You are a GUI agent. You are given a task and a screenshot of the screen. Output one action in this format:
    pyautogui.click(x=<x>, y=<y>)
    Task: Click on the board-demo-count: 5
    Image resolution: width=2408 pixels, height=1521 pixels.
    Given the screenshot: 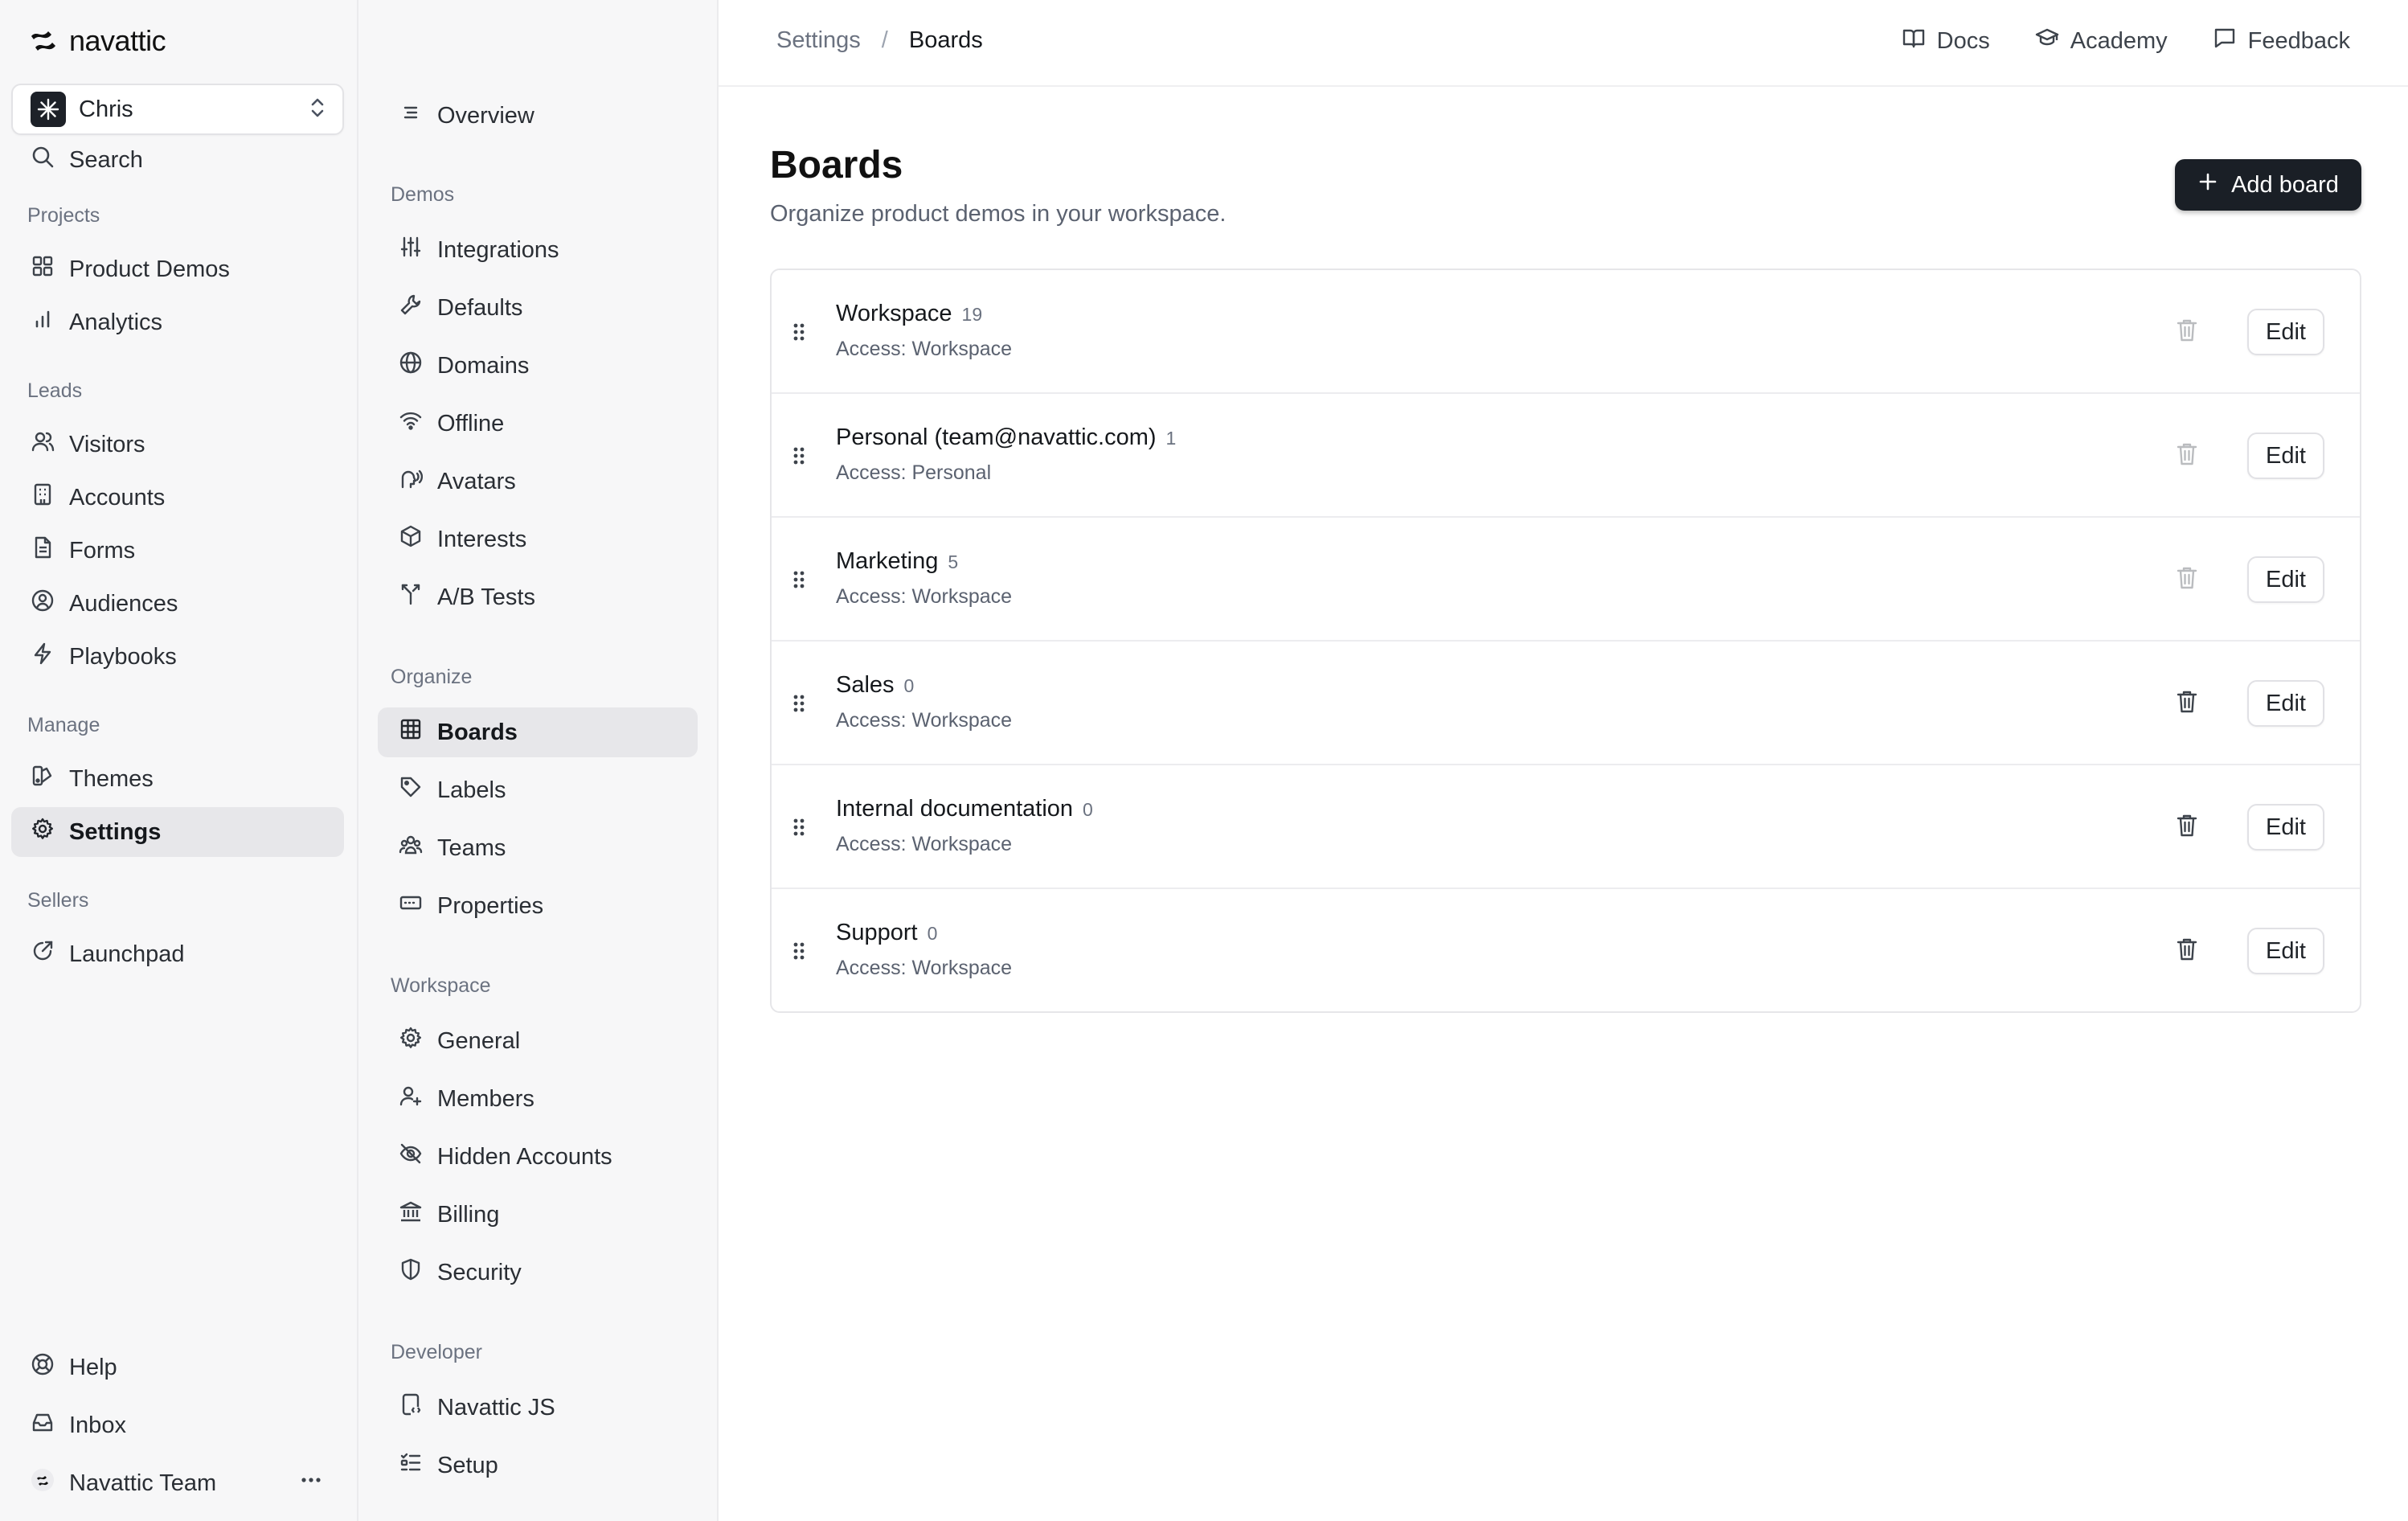 What is the action you would take?
    pyautogui.click(x=953, y=561)
    